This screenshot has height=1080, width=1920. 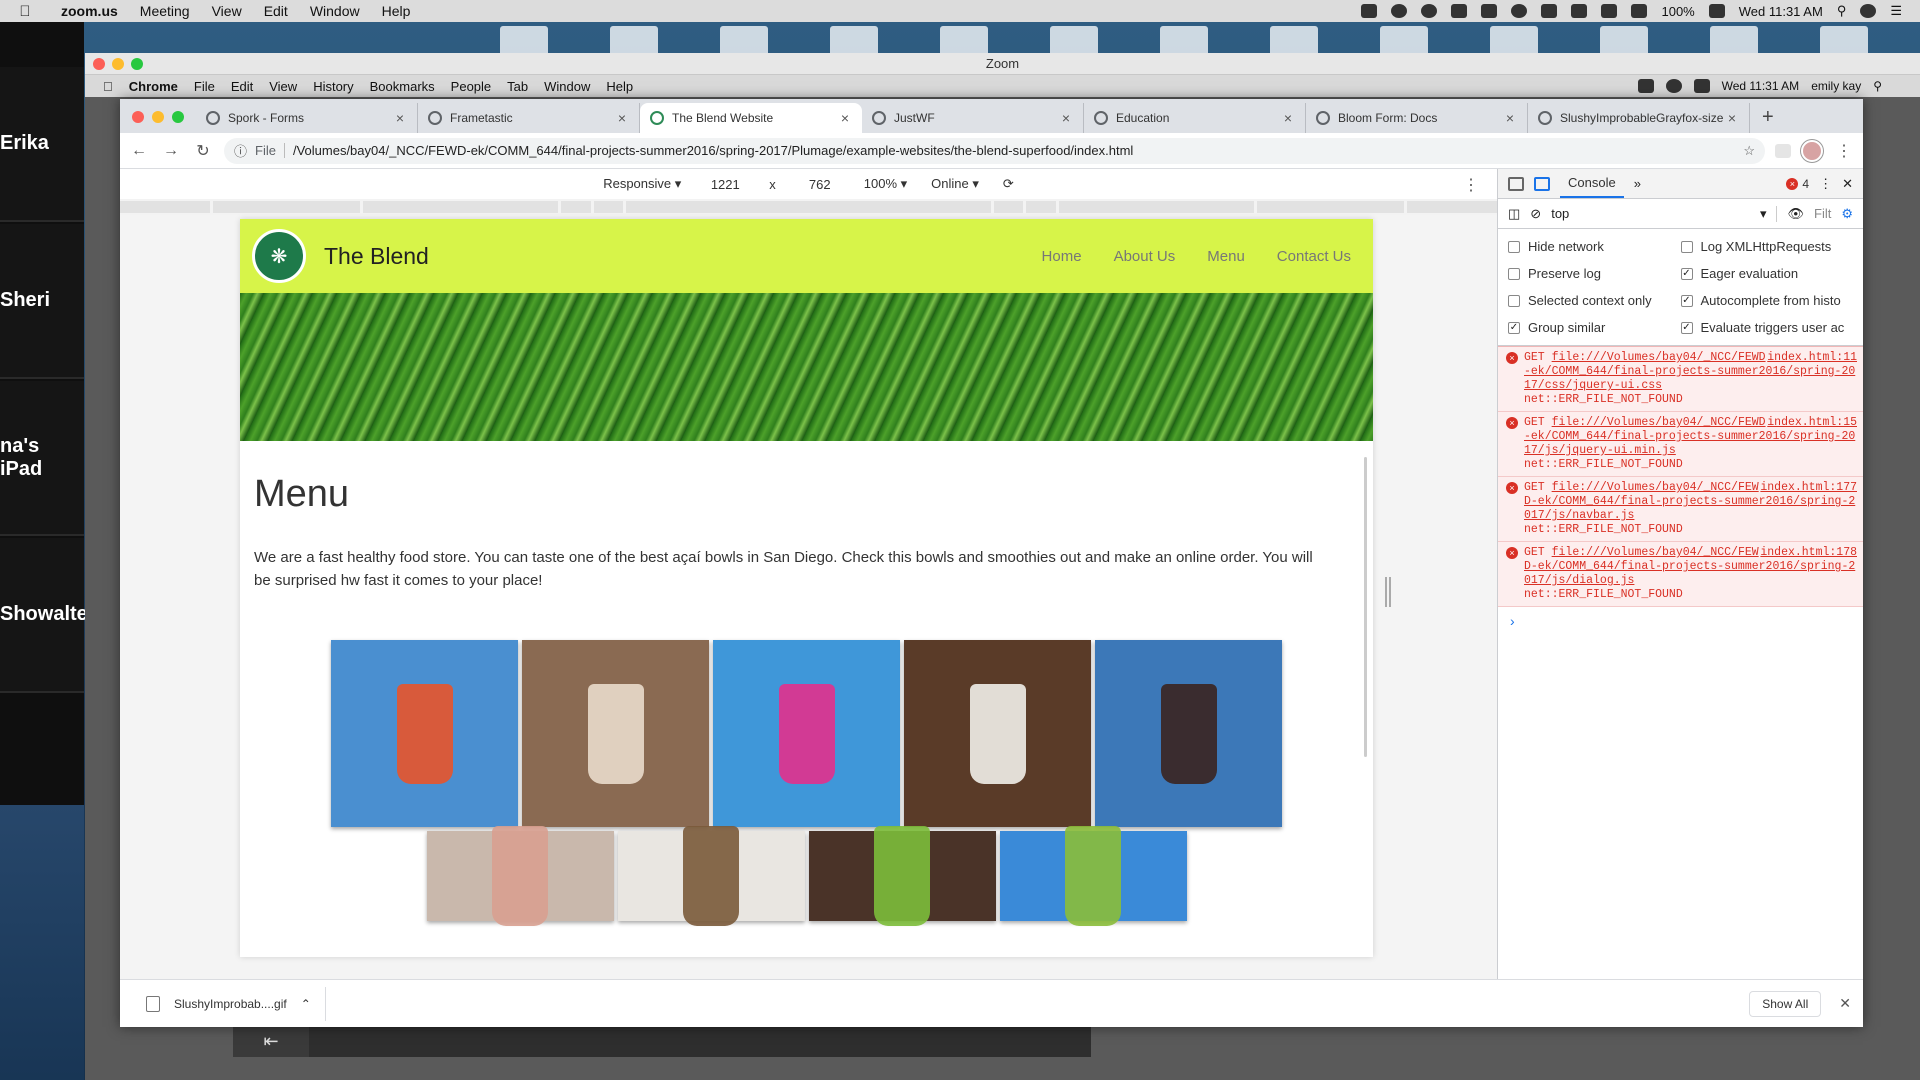 I want to click on console-settings-gear-icon: ⚙, so click(x=1847, y=214).